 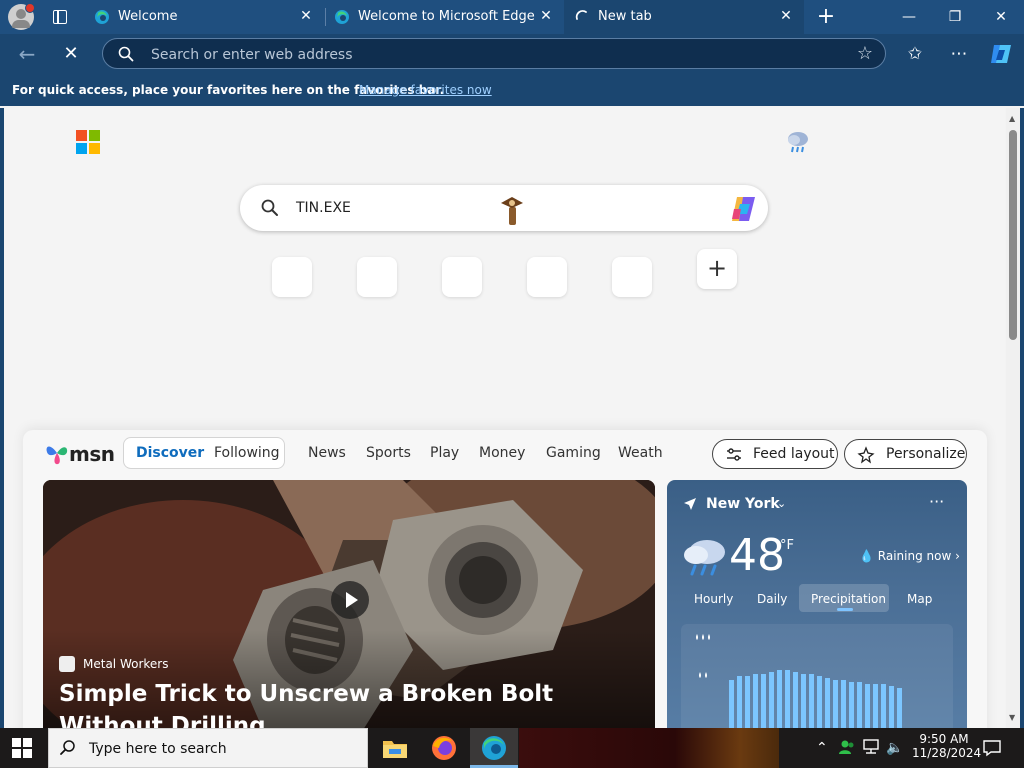 I want to click on tab-welcome: Welcome ✕, so click(x=204, y=17).